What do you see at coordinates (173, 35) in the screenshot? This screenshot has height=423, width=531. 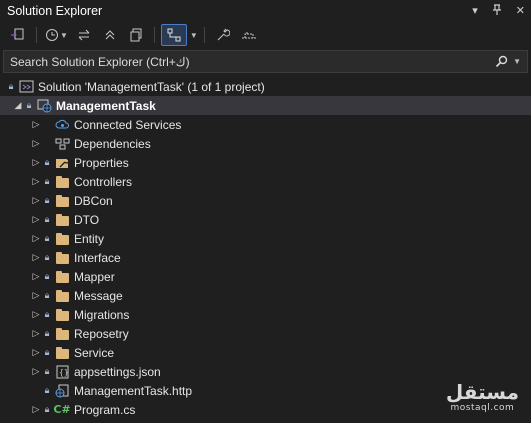 I see `preview-selected-items-button` at bounding box center [173, 35].